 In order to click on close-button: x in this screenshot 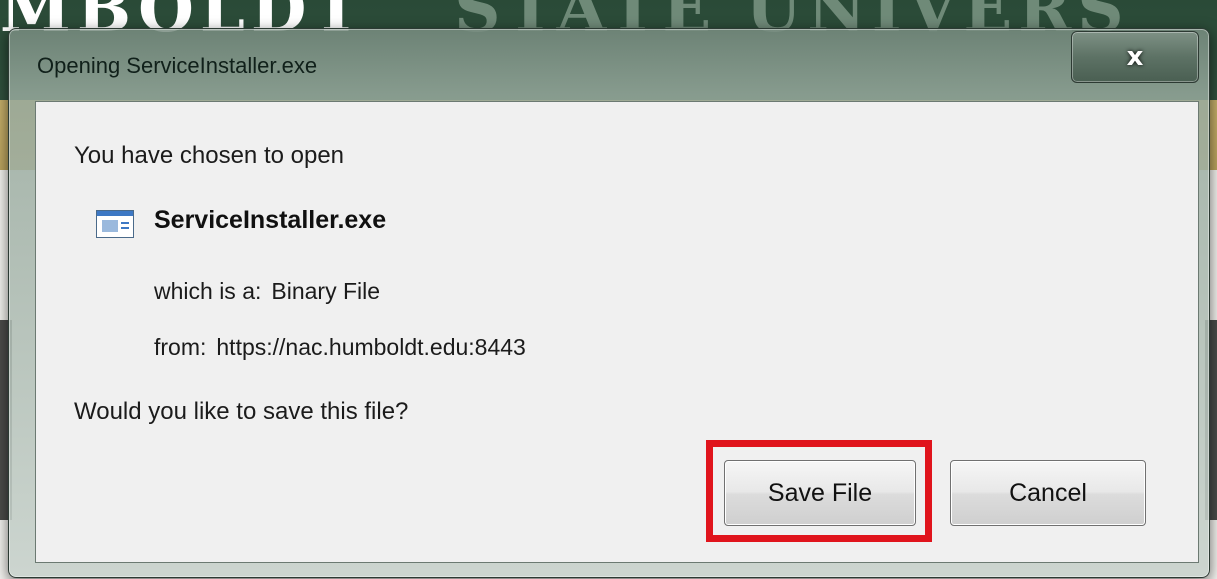, I will do `click(1135, 57)`.